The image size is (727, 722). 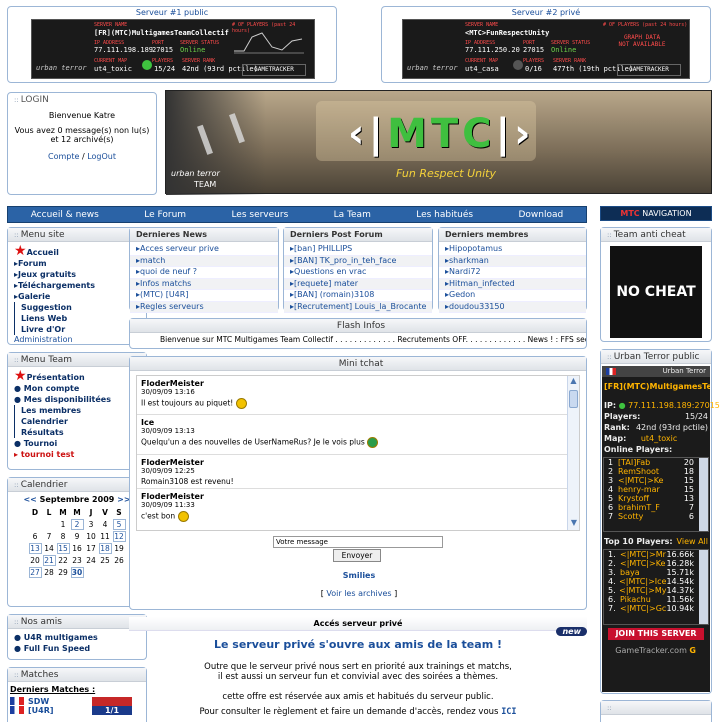 What do you see at coordinates (358, 296) in the screenshot?
I see `post-item: ▸[BAN] (romain)3108` at bounding box center [358, 296].